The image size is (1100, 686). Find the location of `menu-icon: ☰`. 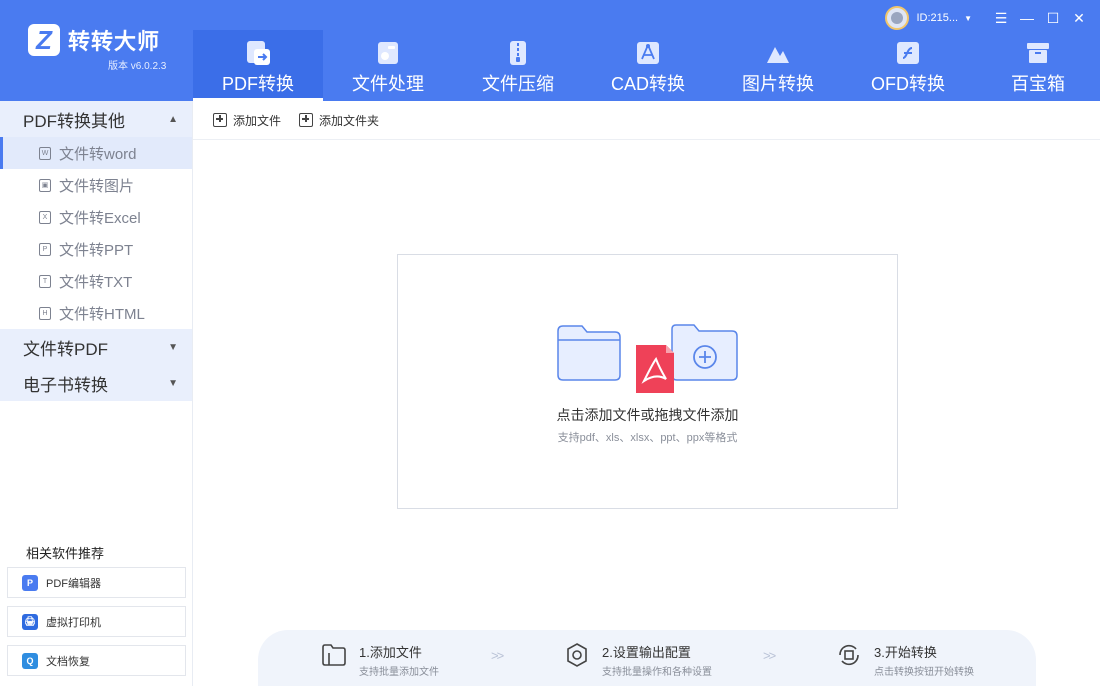

menu-icon: ☰ is located at coordinates (1001, 18).